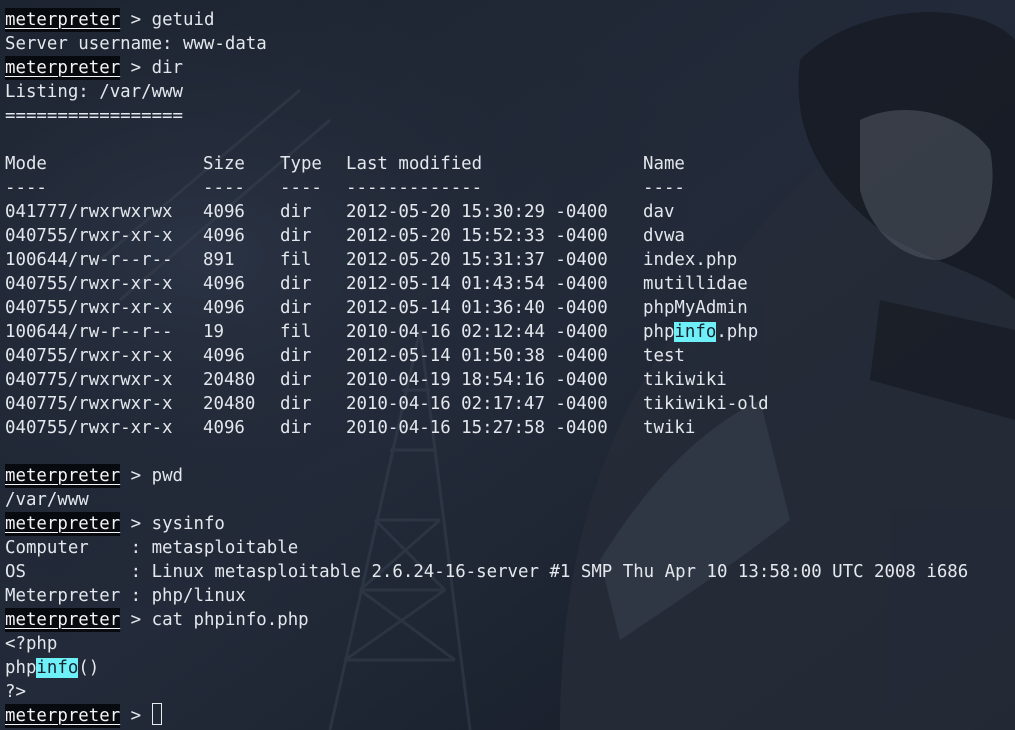  What do you see at coordinates (477, 356) in the screenshot?
I see `cell-last-modified: 2012-05-14 01:50:38 -0400` at bounding box center [477, 356].